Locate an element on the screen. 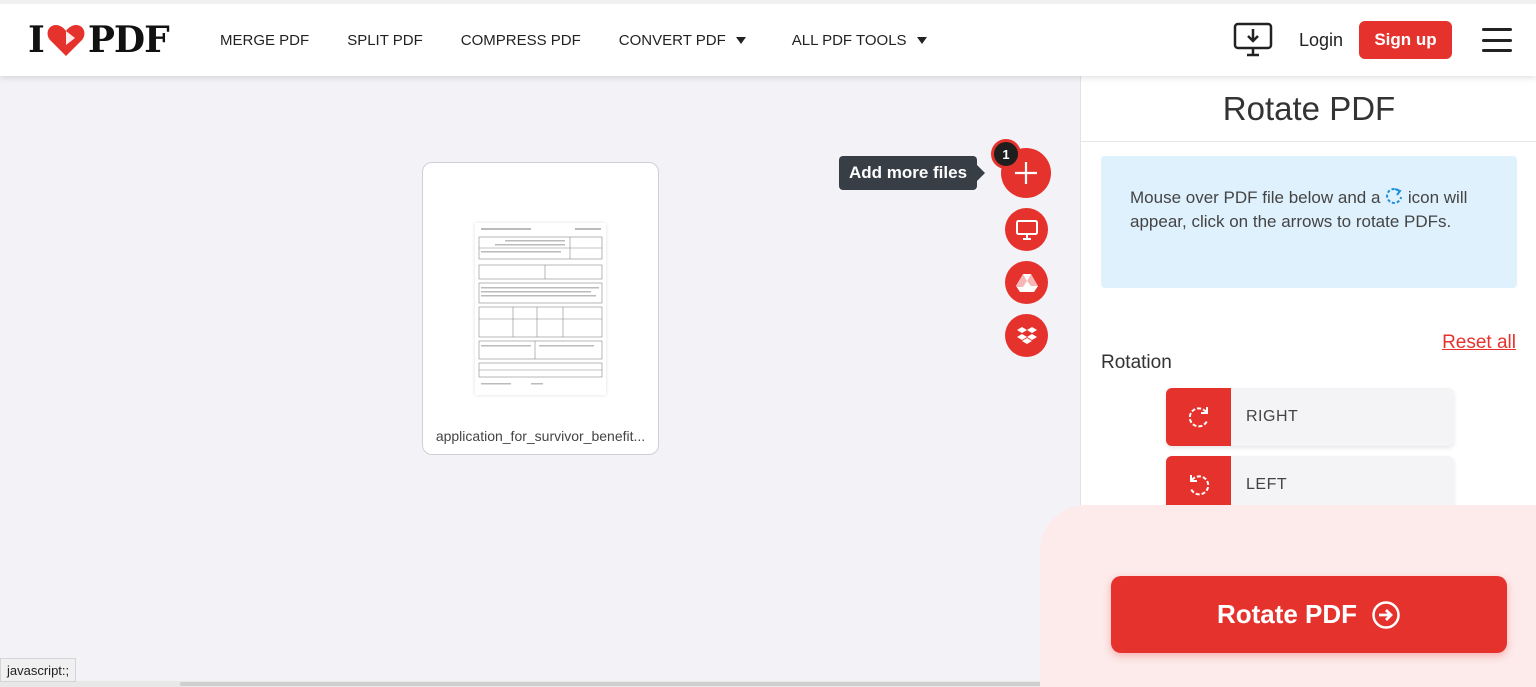  ilovepdf-logo: I PDF is located at coordinates (99, 40).